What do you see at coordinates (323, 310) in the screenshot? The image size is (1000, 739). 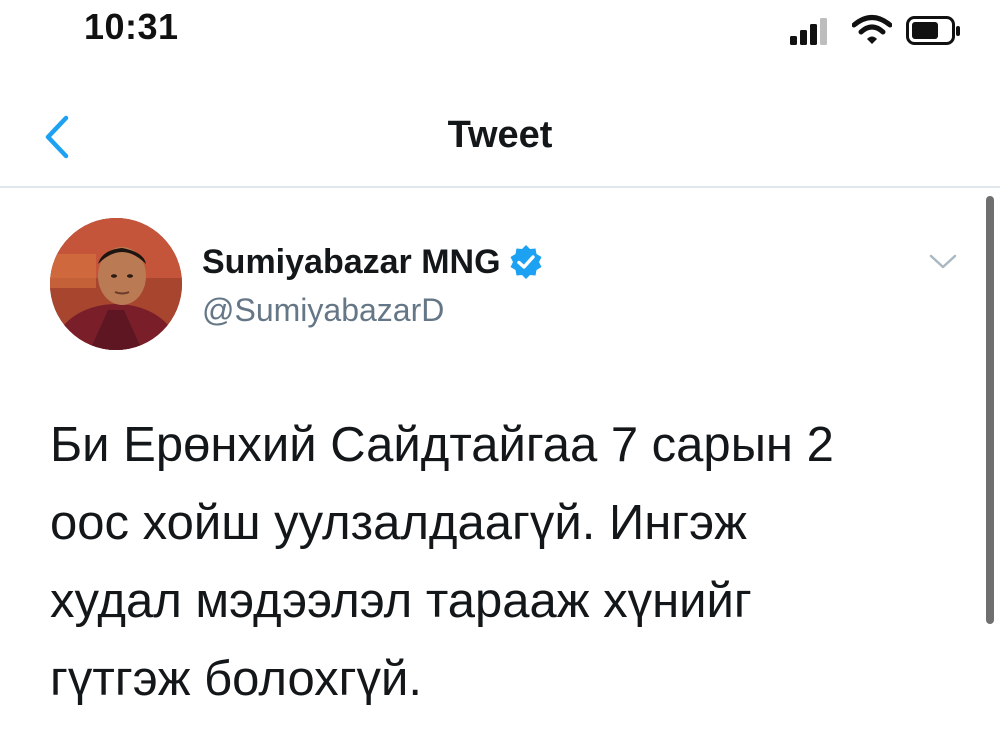 I see `author-handle: @SumiyabazarD` at bounding box center [323, 310].